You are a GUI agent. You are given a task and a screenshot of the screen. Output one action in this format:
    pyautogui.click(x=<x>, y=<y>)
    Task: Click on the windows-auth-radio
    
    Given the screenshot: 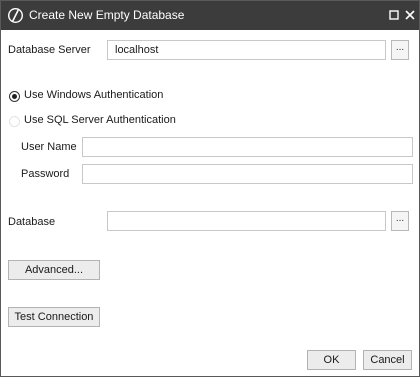 What is the action you would take?
    pyautogui.click(x=14, y=96)
    